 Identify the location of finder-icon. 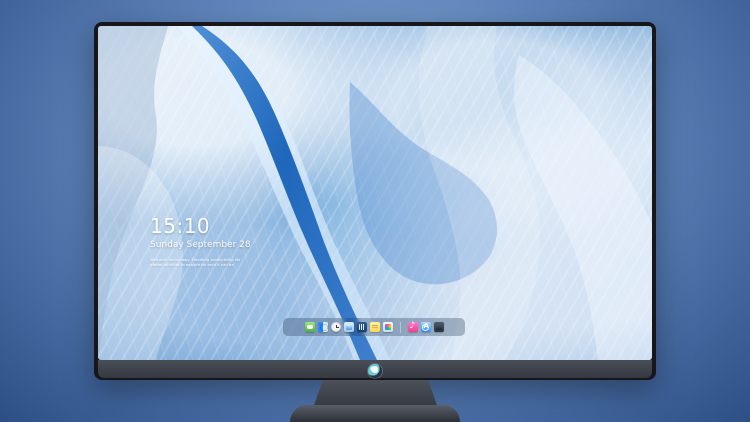
(322, 327).